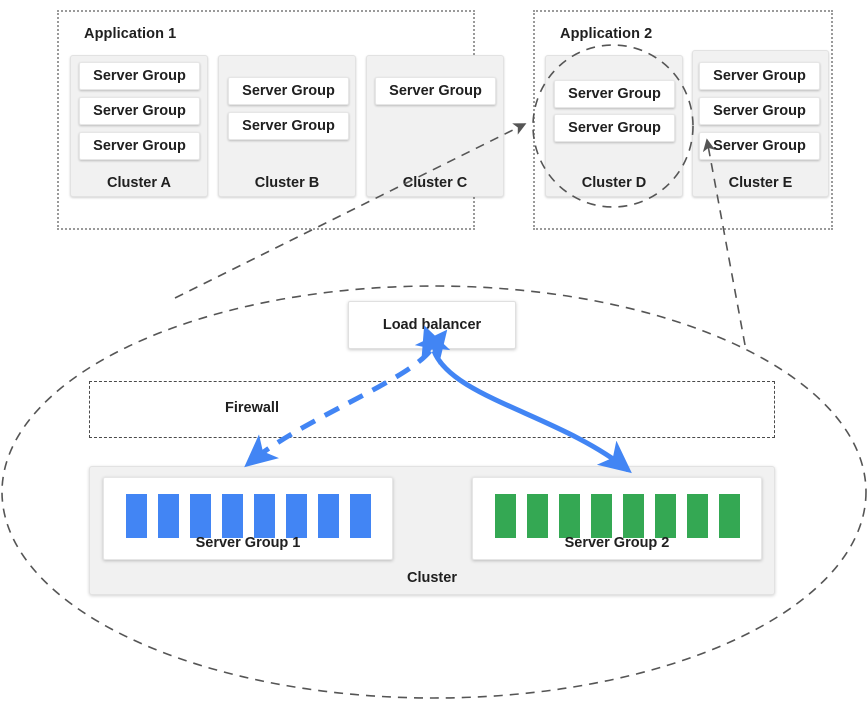 The height and width of the screenshot is (704, 868). What do you see at coordinates (617, 543) in the screenshot?
I see `server-group-2-label: Server Group 2` at bounding box center [617, 543].